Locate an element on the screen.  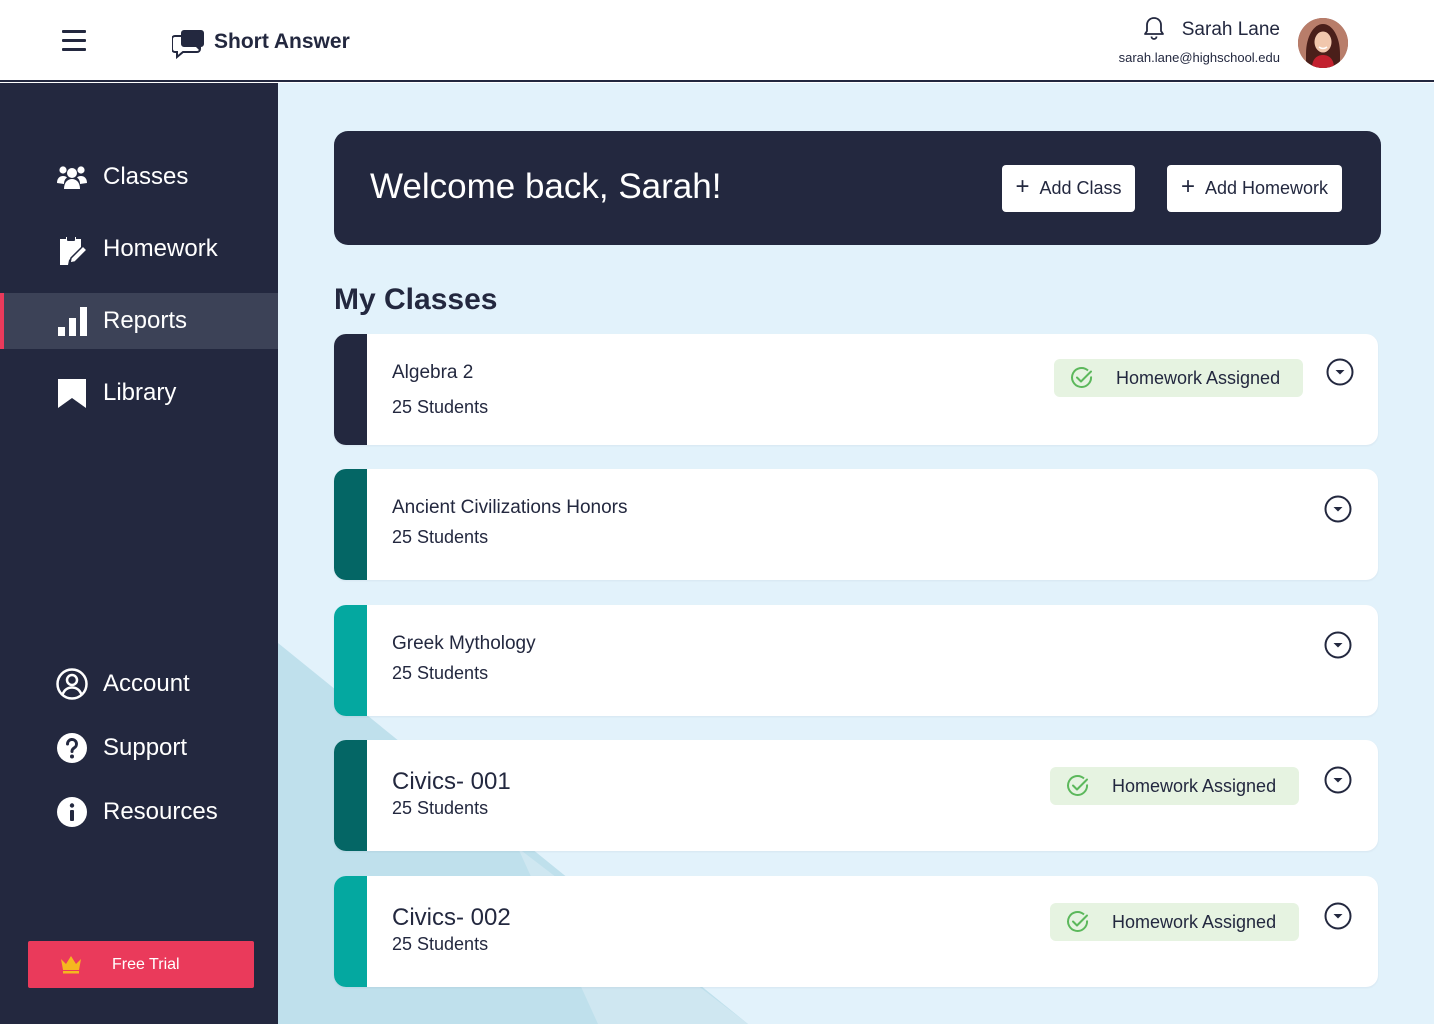
class-name: Ancient Civilizations Honors is located at coordinates (510, 507).